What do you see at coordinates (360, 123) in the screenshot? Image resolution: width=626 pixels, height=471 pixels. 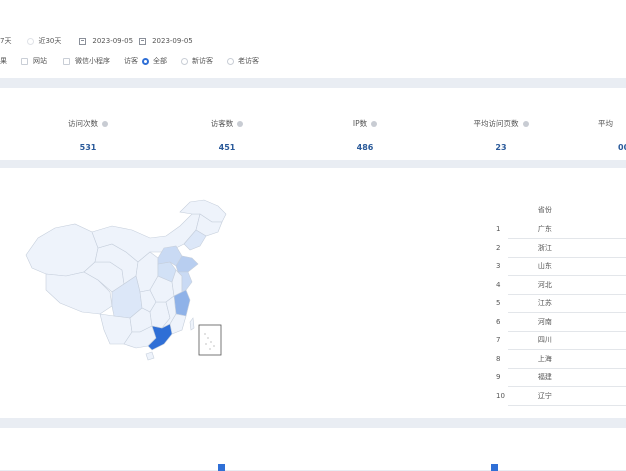 I see `stat-label: IP数` at bounding box center [360, 123].